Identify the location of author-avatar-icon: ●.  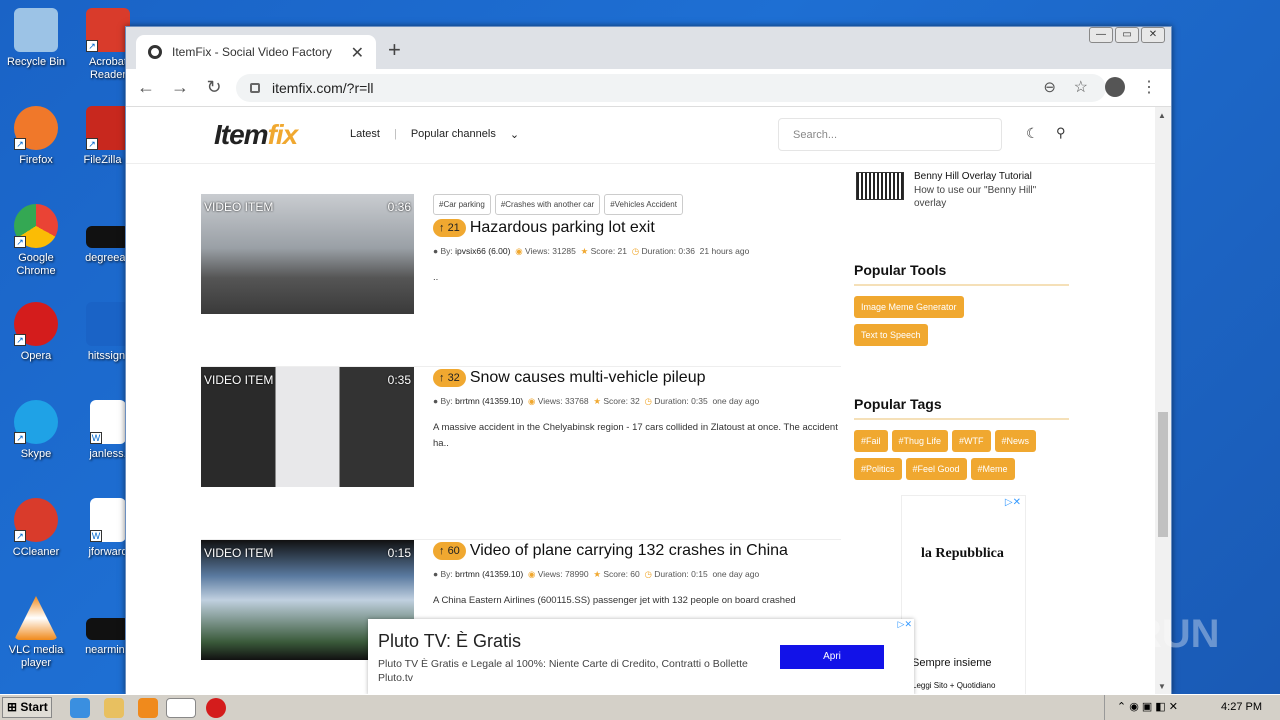
(436, 251).